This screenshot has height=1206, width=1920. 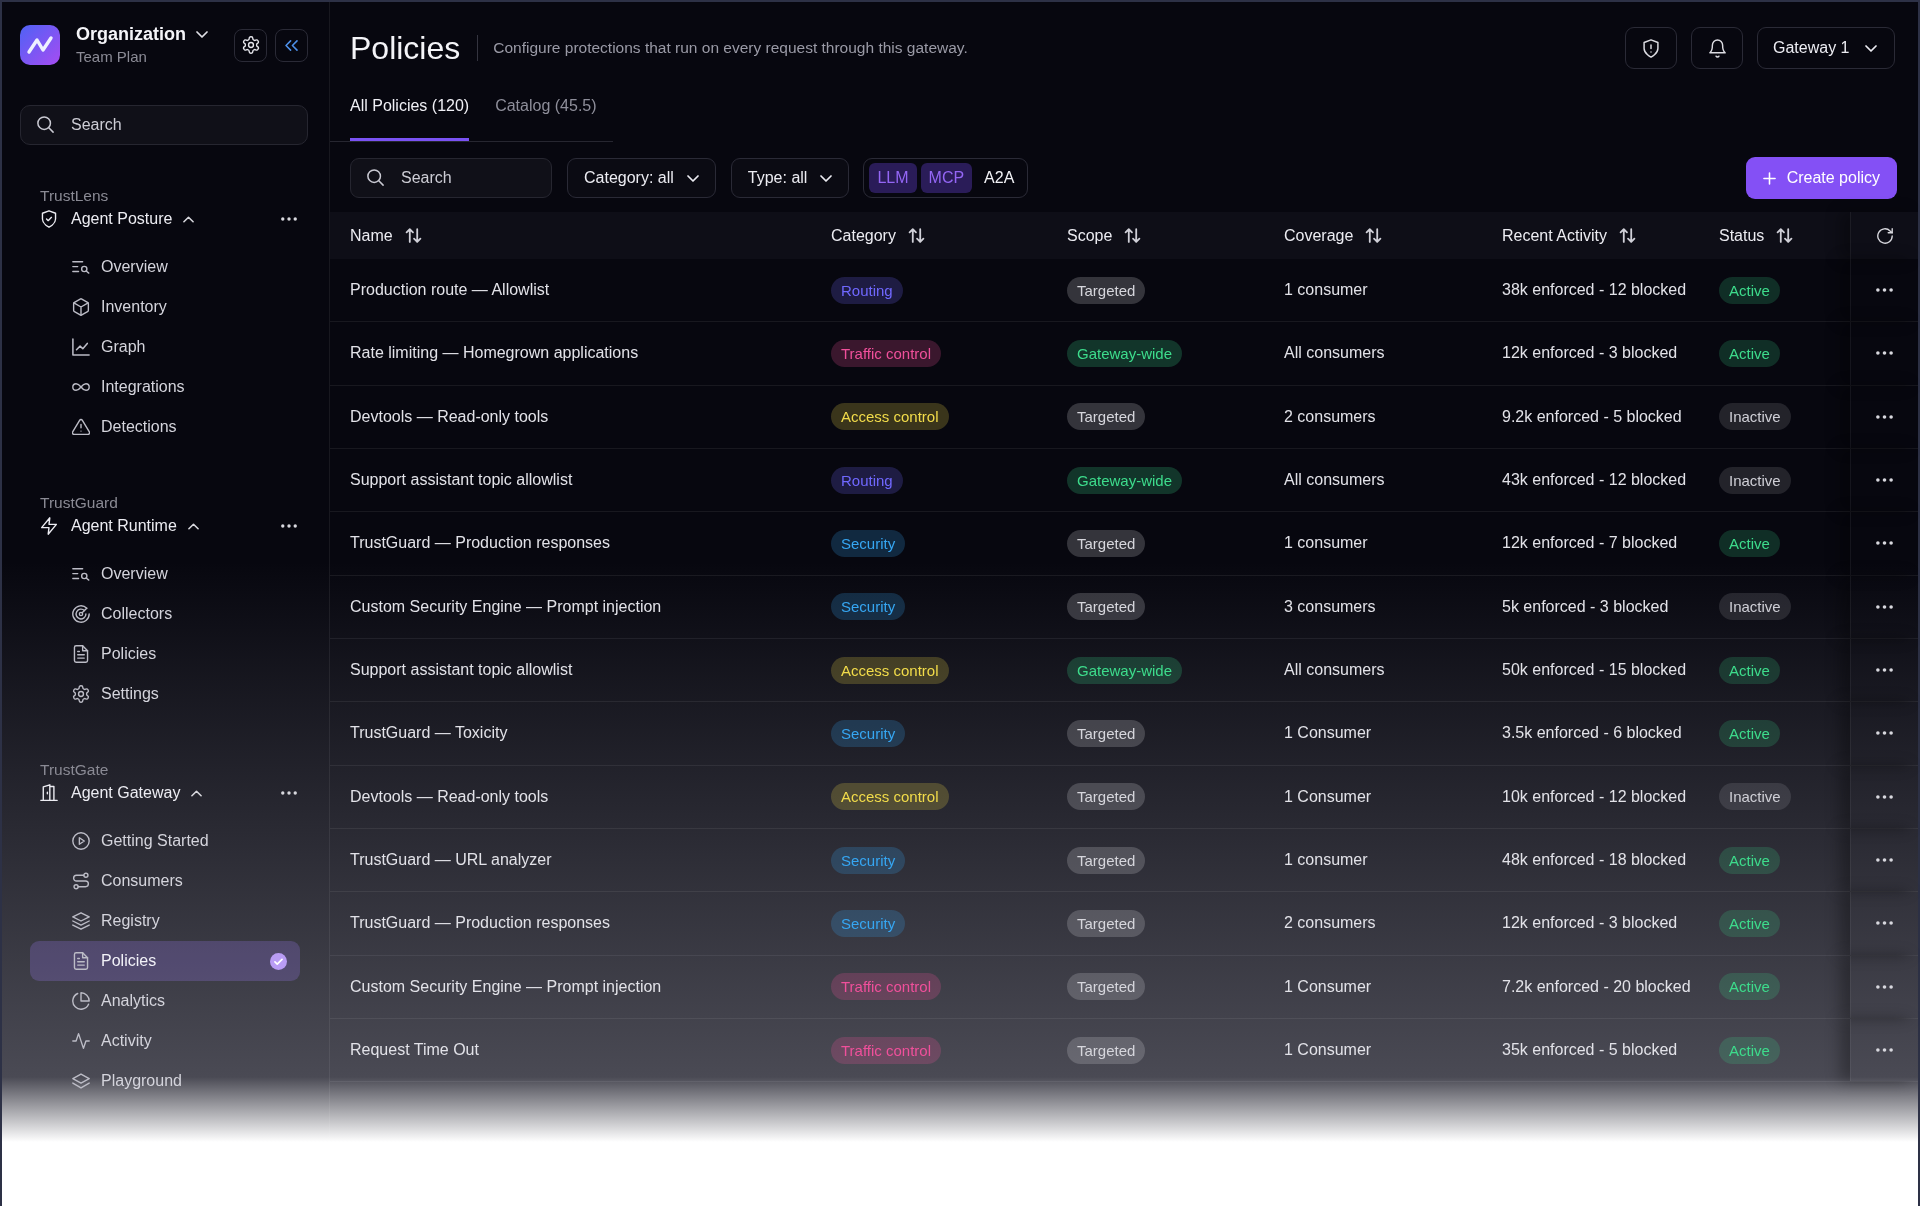 What do you see at coordinates (1651, 48) in the screenshot?
I see `shield-button` at bounding box center [1651, 48].